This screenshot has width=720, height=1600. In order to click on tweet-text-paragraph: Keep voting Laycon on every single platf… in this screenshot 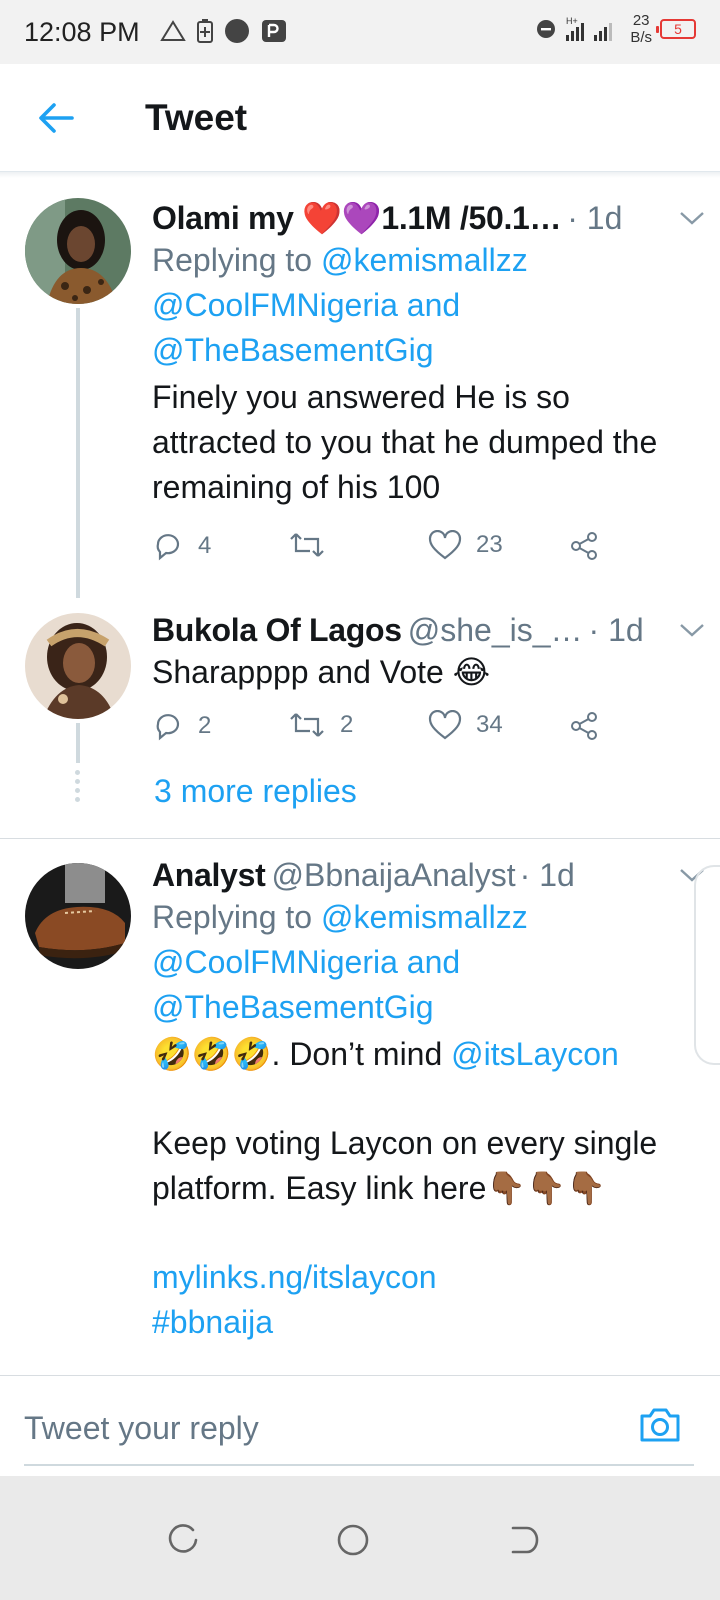, I will do `click(405, 1165)`.